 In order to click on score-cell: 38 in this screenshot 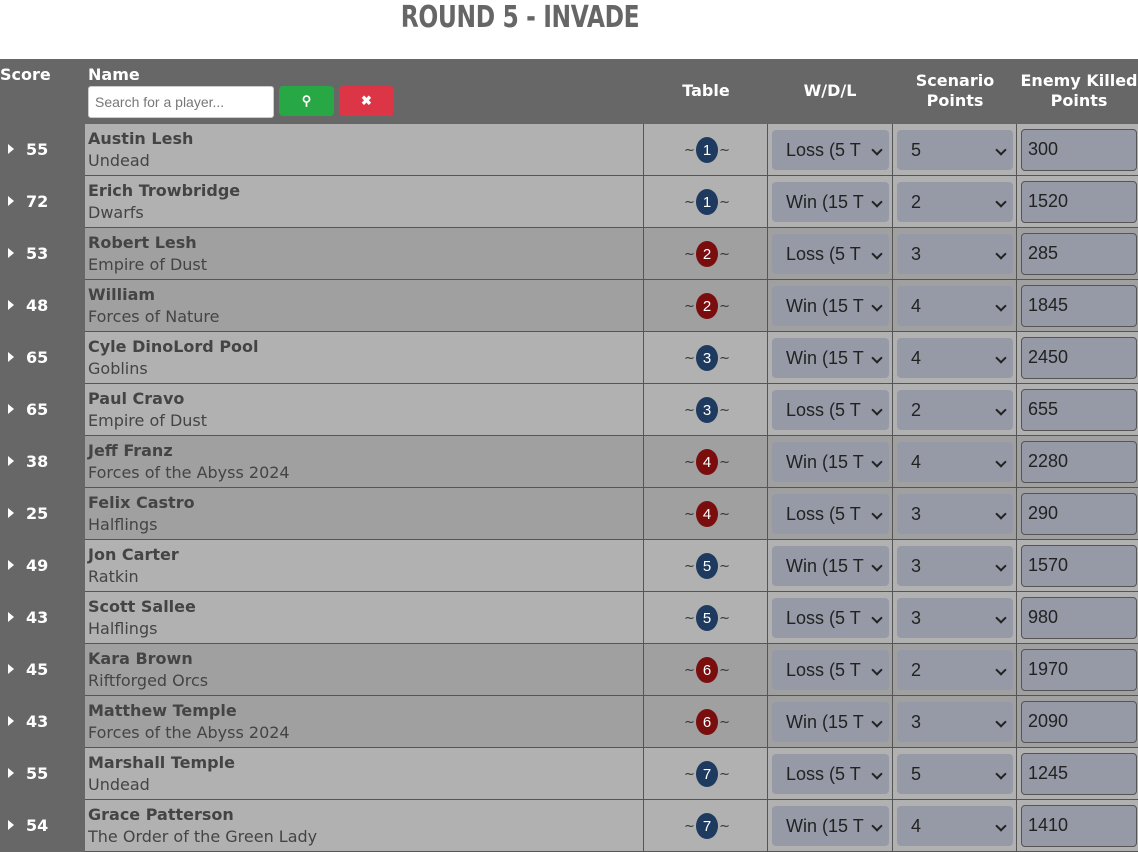, I will do `click(42, 462)`.